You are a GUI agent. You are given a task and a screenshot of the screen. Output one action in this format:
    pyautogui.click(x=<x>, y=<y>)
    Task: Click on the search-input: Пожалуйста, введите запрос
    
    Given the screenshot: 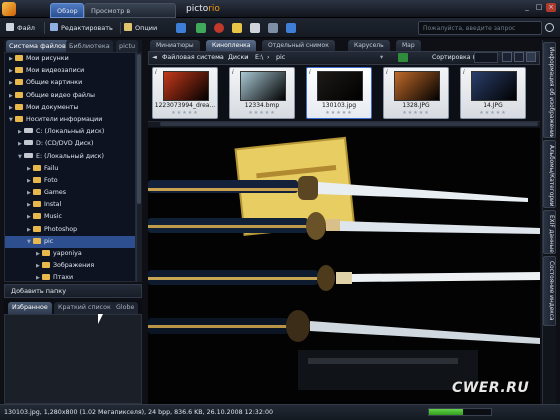 What is the action you would take?
    pyautogui.click(x=480, y=28)
    